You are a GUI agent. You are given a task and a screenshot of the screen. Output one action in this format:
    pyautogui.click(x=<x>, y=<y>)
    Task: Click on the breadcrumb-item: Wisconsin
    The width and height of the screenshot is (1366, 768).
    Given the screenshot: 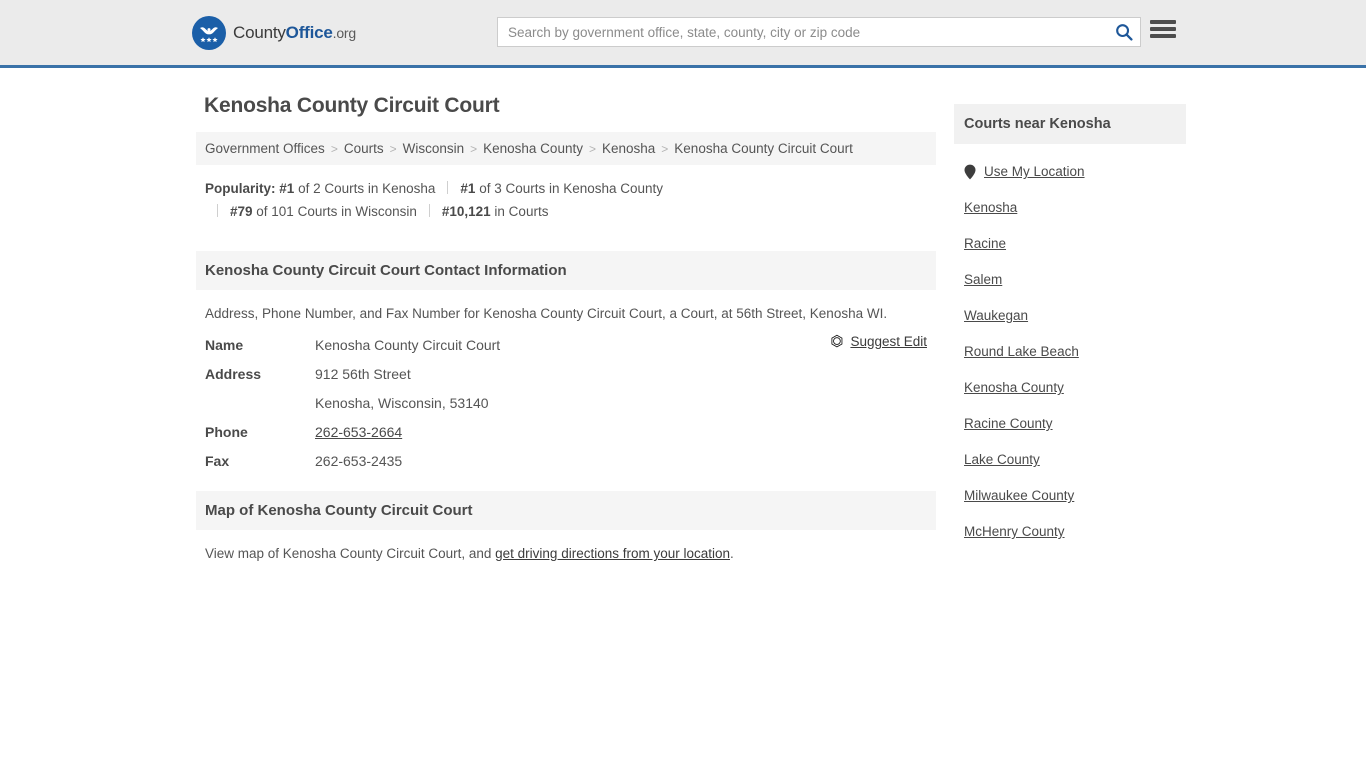 What is the action you would take?
    pyautogui.click(x=434, y=148)
    